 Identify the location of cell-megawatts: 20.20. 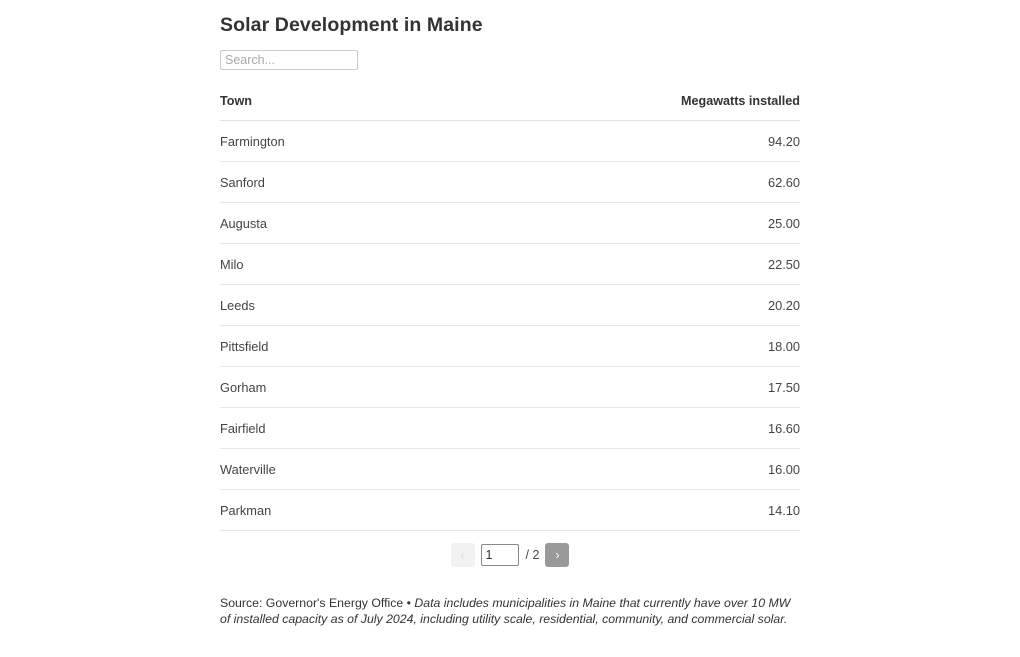
(655, 305).